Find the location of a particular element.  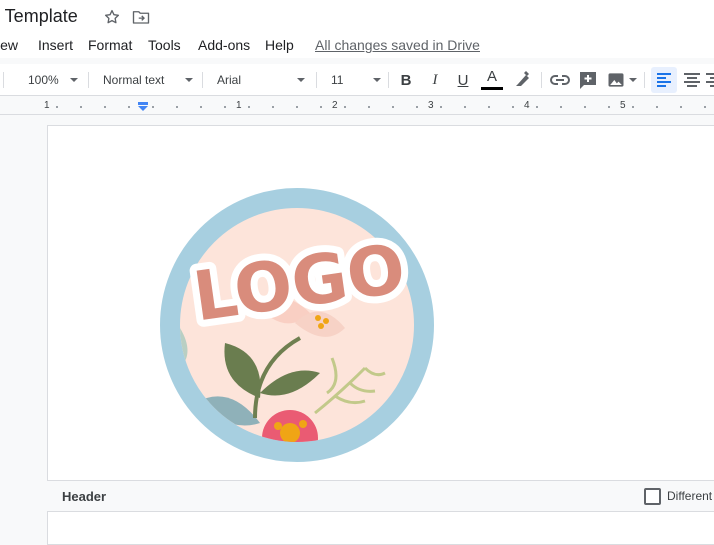

menu-insert: Insert is located at coordinates (55, 45).